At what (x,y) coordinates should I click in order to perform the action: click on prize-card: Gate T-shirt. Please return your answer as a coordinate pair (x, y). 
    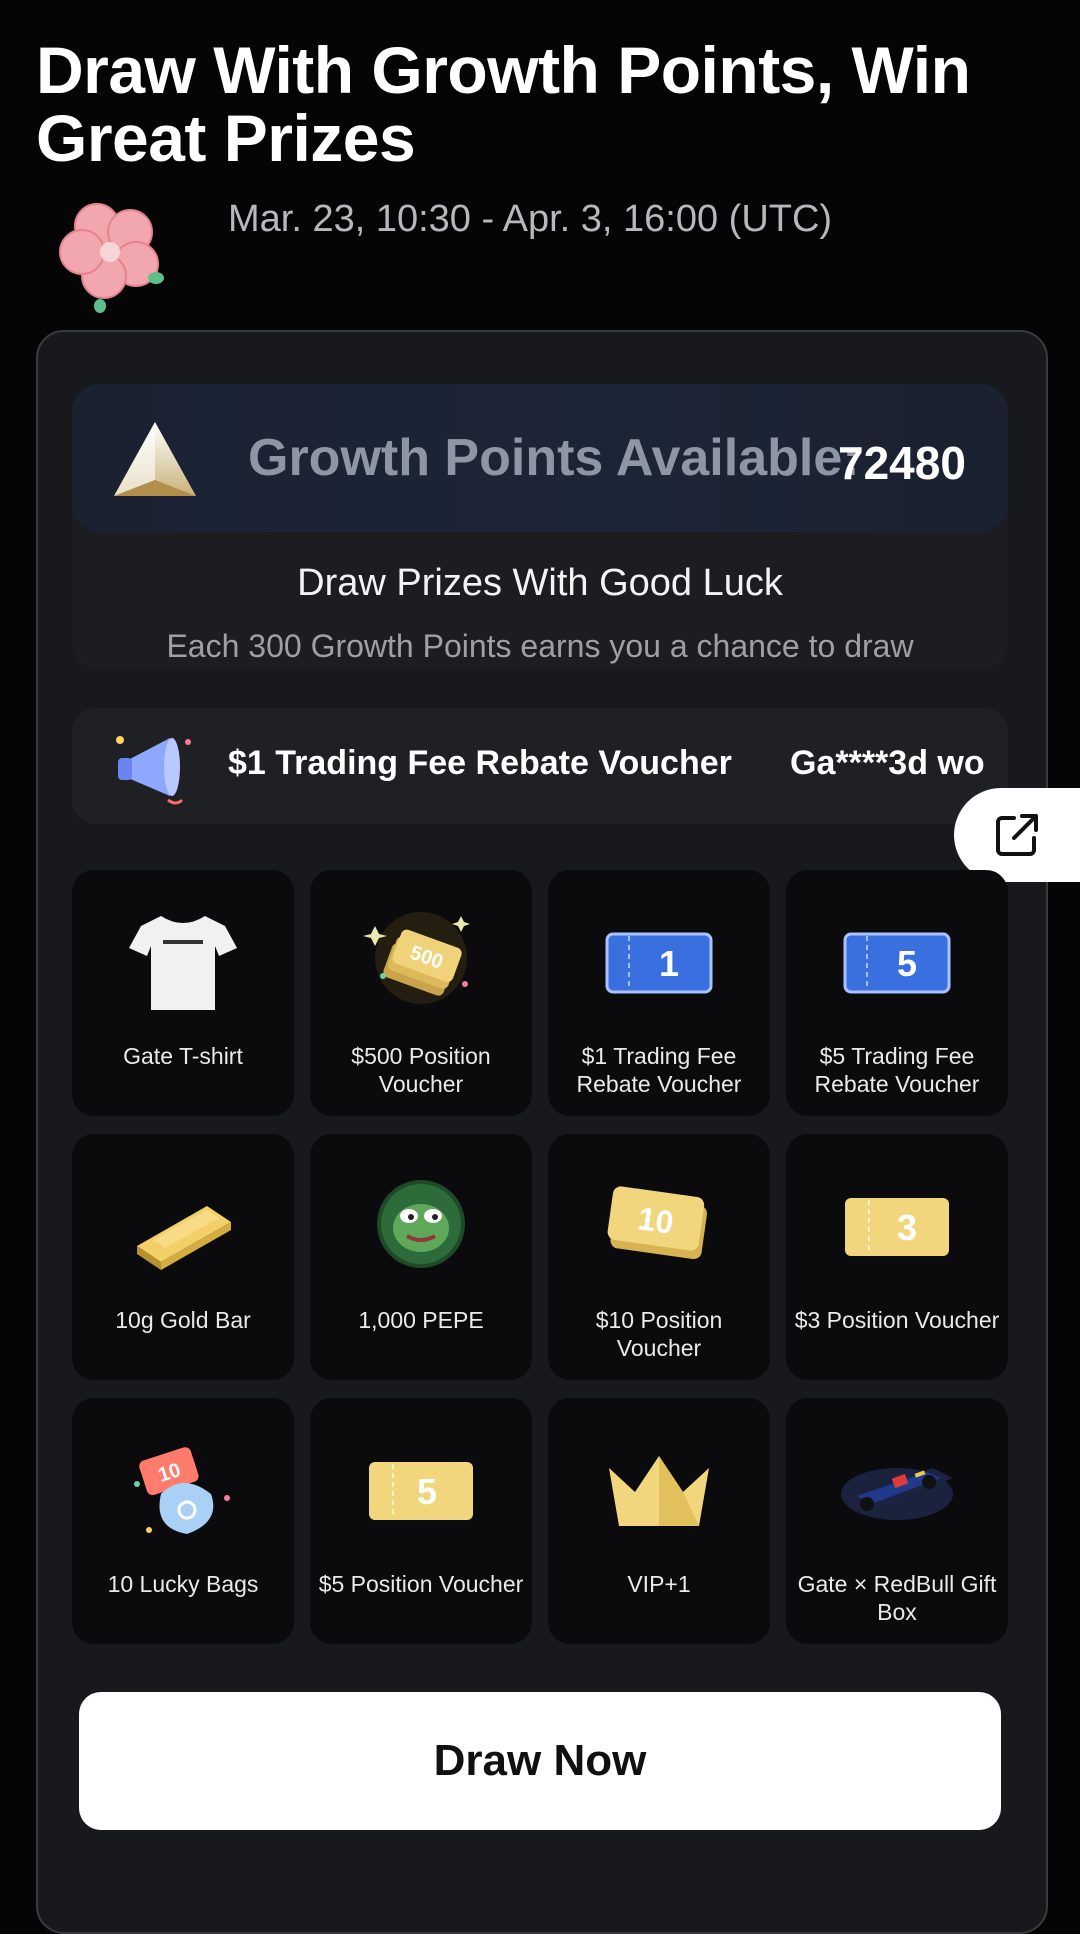
    Looking at the image, I should click on (183, 993).